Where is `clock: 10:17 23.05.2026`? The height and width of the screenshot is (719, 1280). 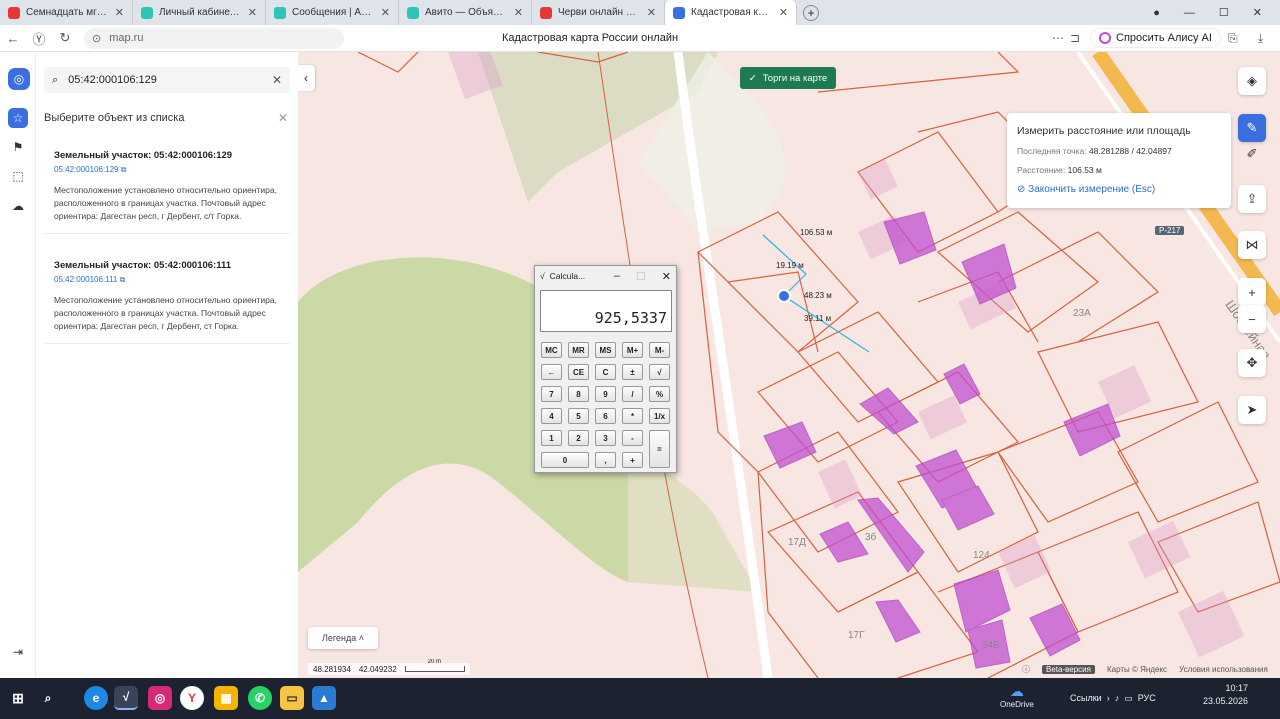
clock: 10:17 23.05.2026 is located at coordinates (1225, 695).